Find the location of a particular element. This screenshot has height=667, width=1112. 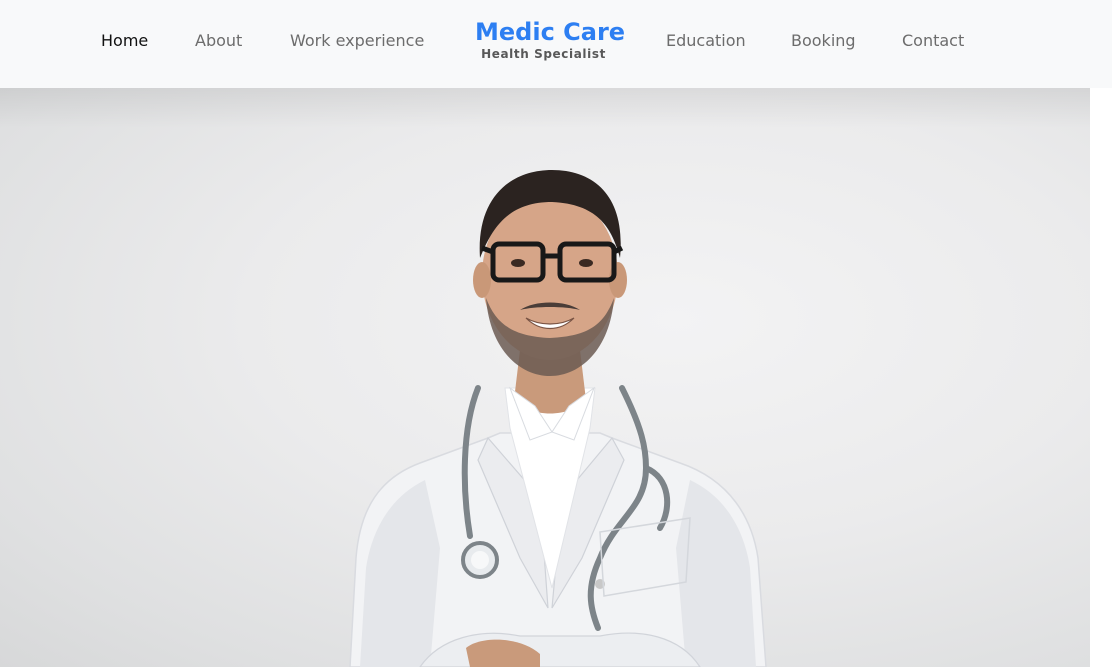

brand-name: Medic Care is located at coordinates (550, 32).